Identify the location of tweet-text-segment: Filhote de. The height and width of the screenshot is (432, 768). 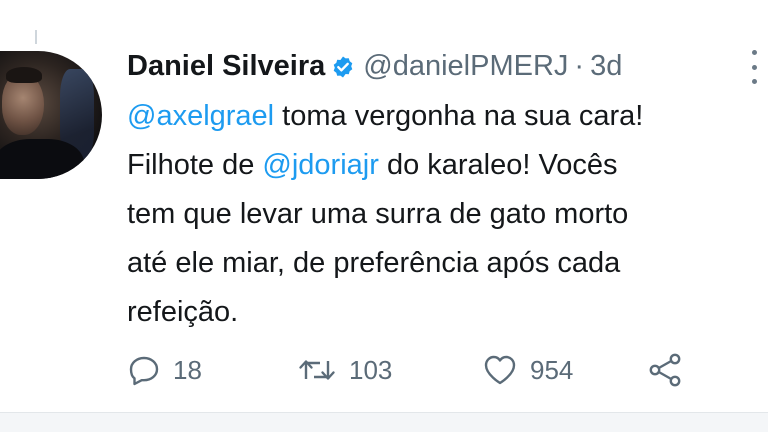
(195, 165).